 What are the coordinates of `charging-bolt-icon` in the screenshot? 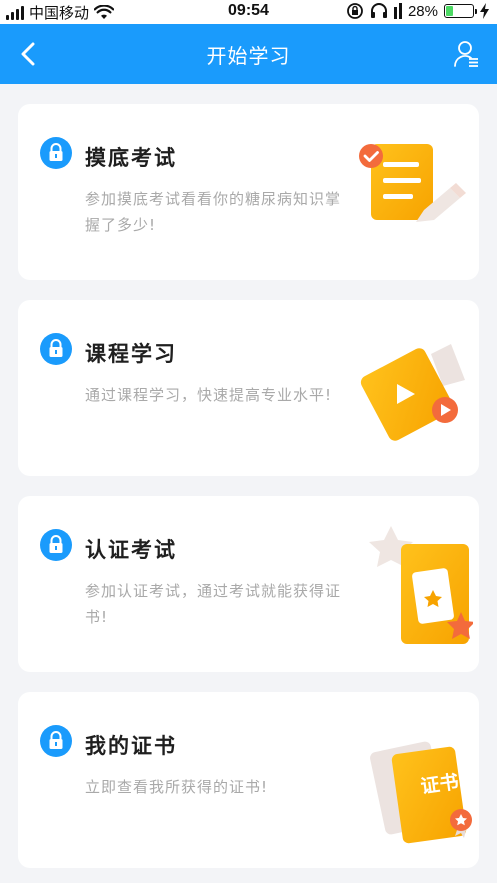 It's located at (484, 11).